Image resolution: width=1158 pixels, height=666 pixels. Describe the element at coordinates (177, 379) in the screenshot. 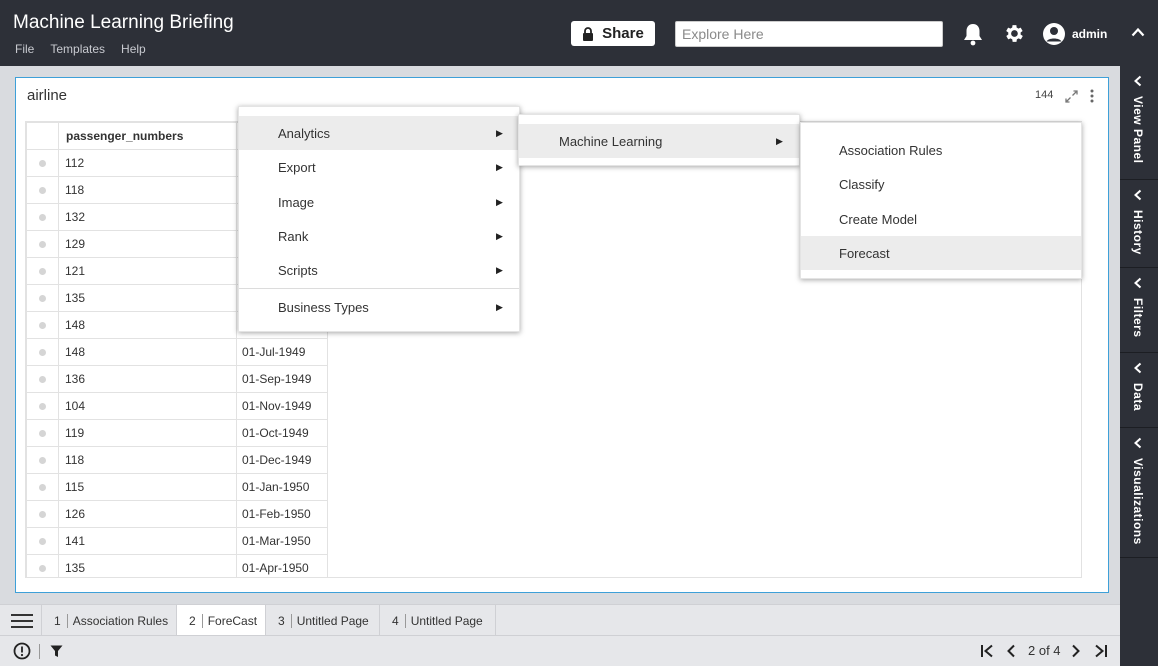

I see `table-row: 136 01-Sep-1949` at that location.